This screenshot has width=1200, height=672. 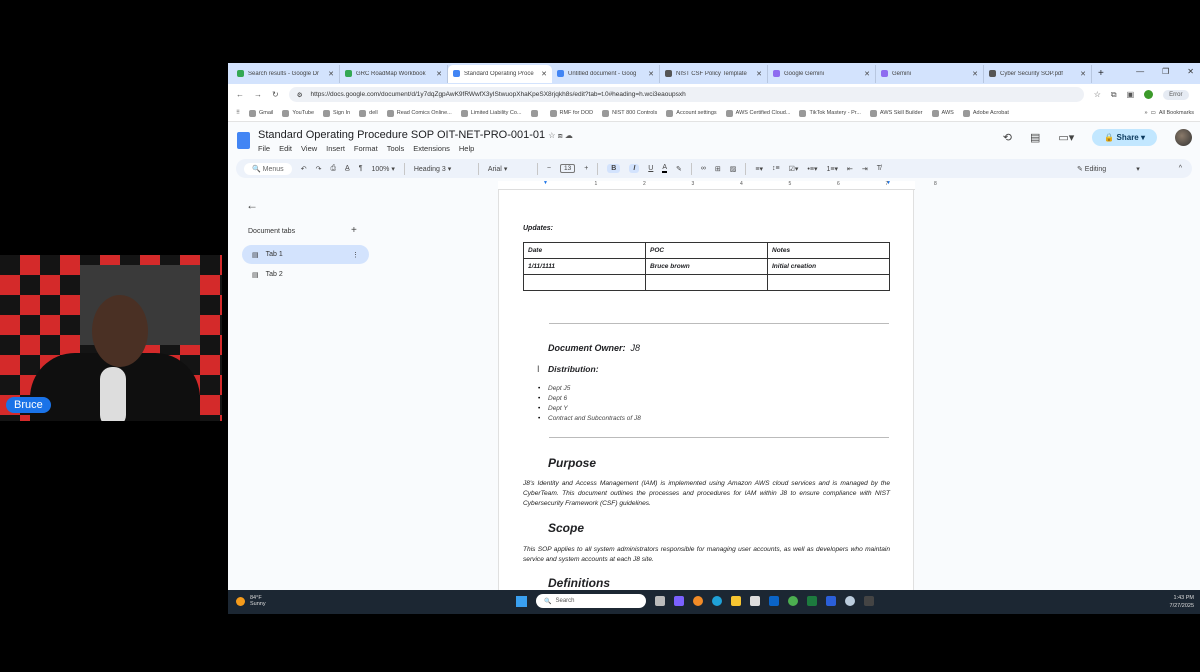 What do you see at coordinates (466, 148) in the screenshot?
I see `menu-help: Help` at bounding box center [466, 148].